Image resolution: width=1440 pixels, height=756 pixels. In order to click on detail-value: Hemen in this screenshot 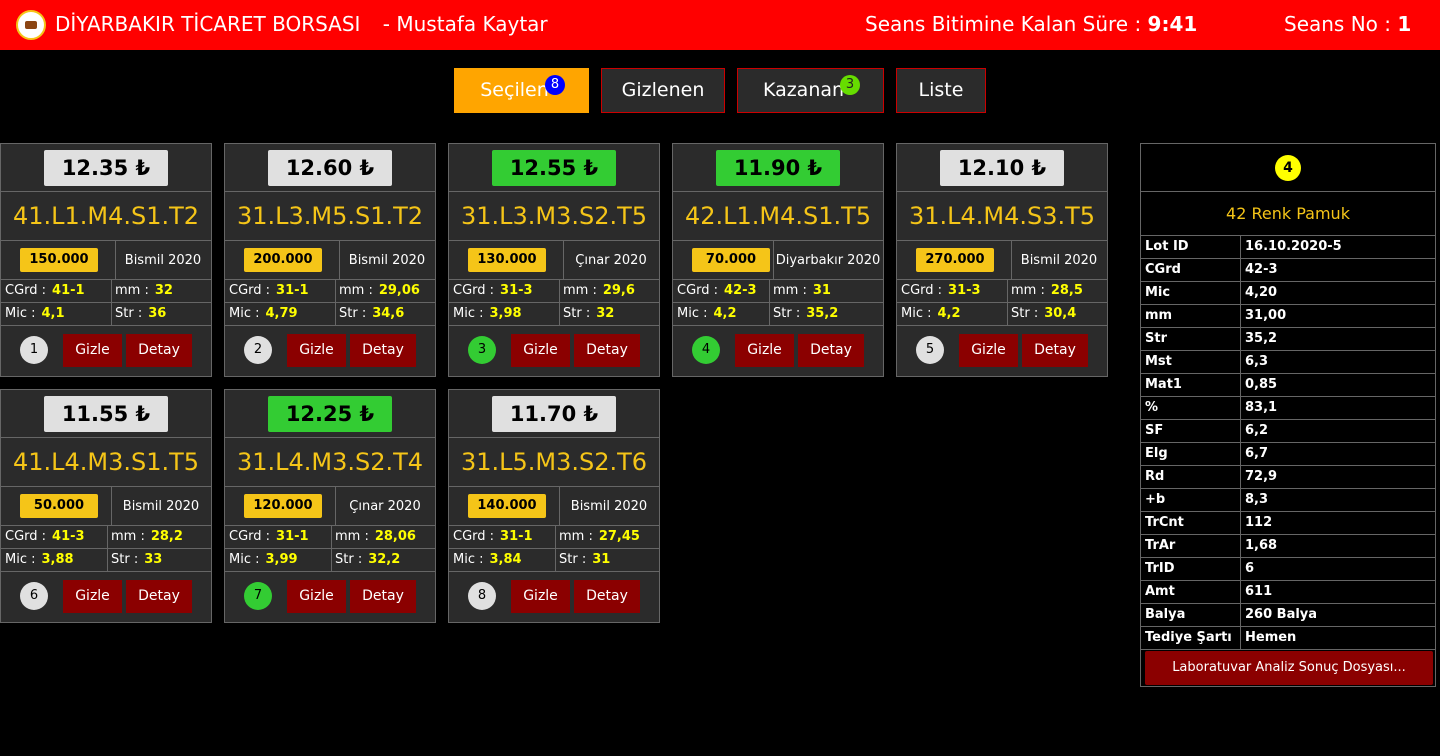, I will do `click(1271, 637)`.